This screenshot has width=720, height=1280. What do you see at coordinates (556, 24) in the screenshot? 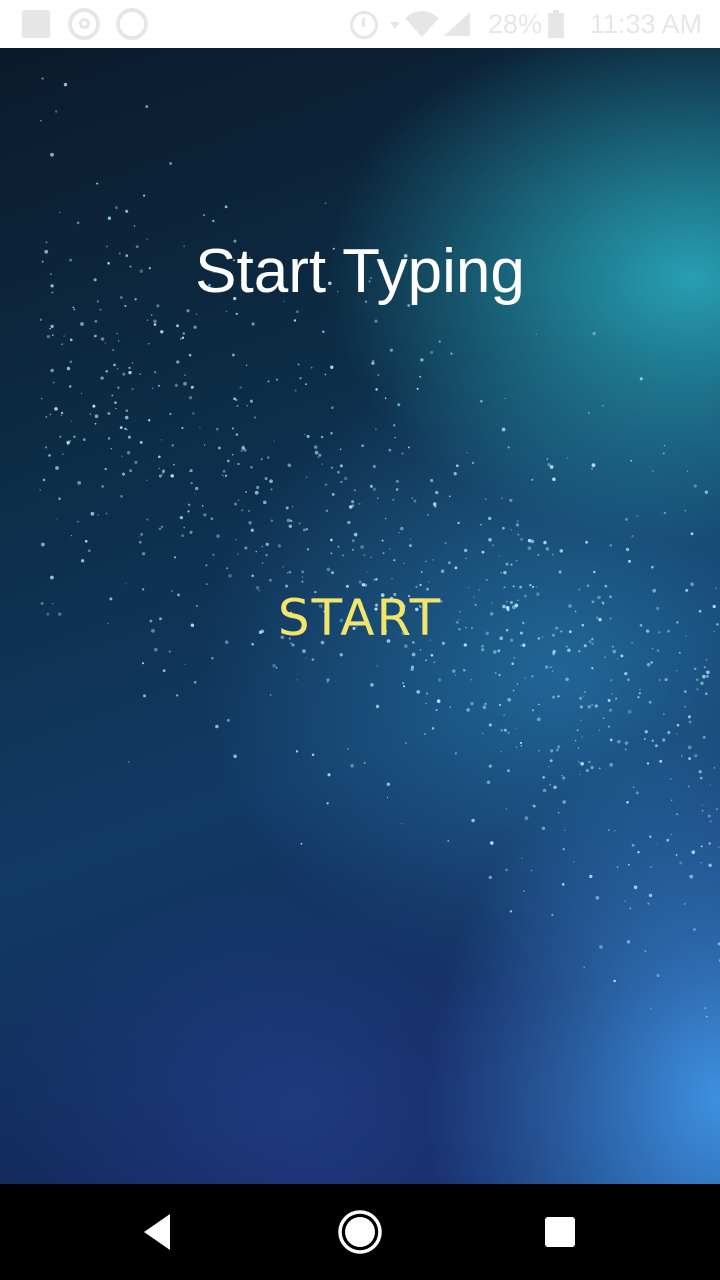
I see `battery-icon` at bounding box center [556, 24].